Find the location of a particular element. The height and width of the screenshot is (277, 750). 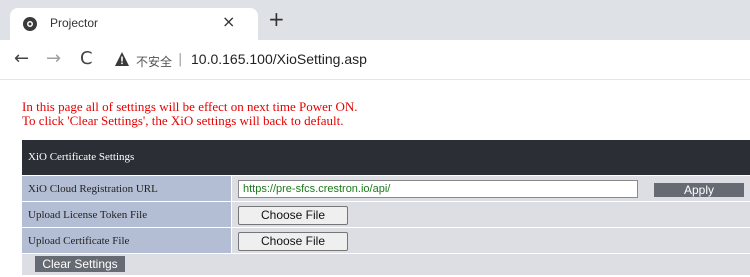

certificate-choose-file-button: Choose File is located at coordinates (293, 241).